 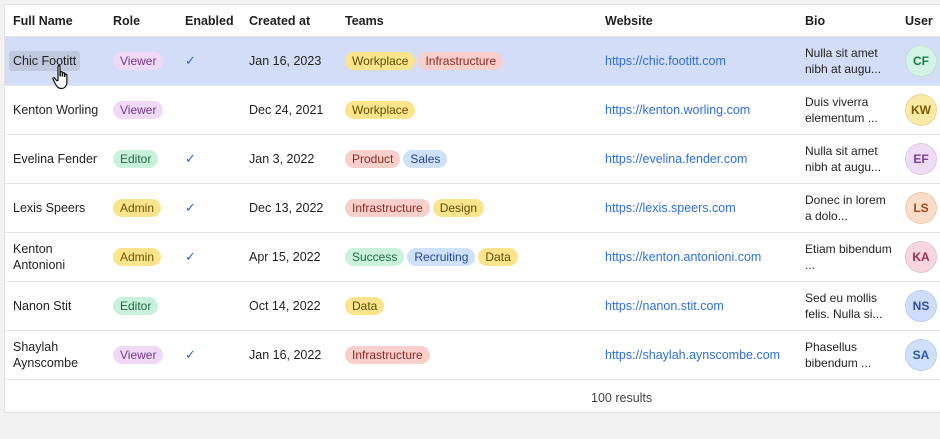 I want to click on full-name-text: Lexis Speers, so click(x=49, y=208).